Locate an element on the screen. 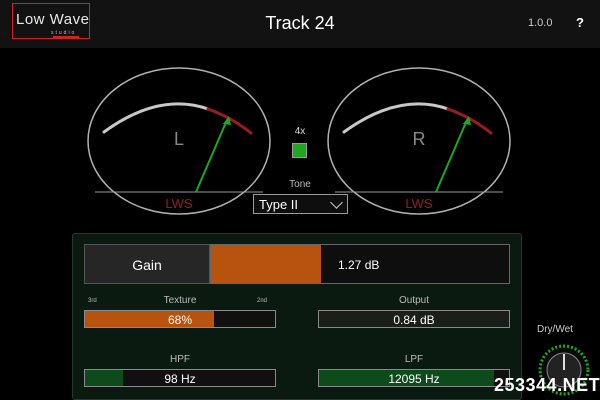 The width and height of the screenshot is (600, 400). tone-dropdown: Type II is located at coordinates (300, 204).